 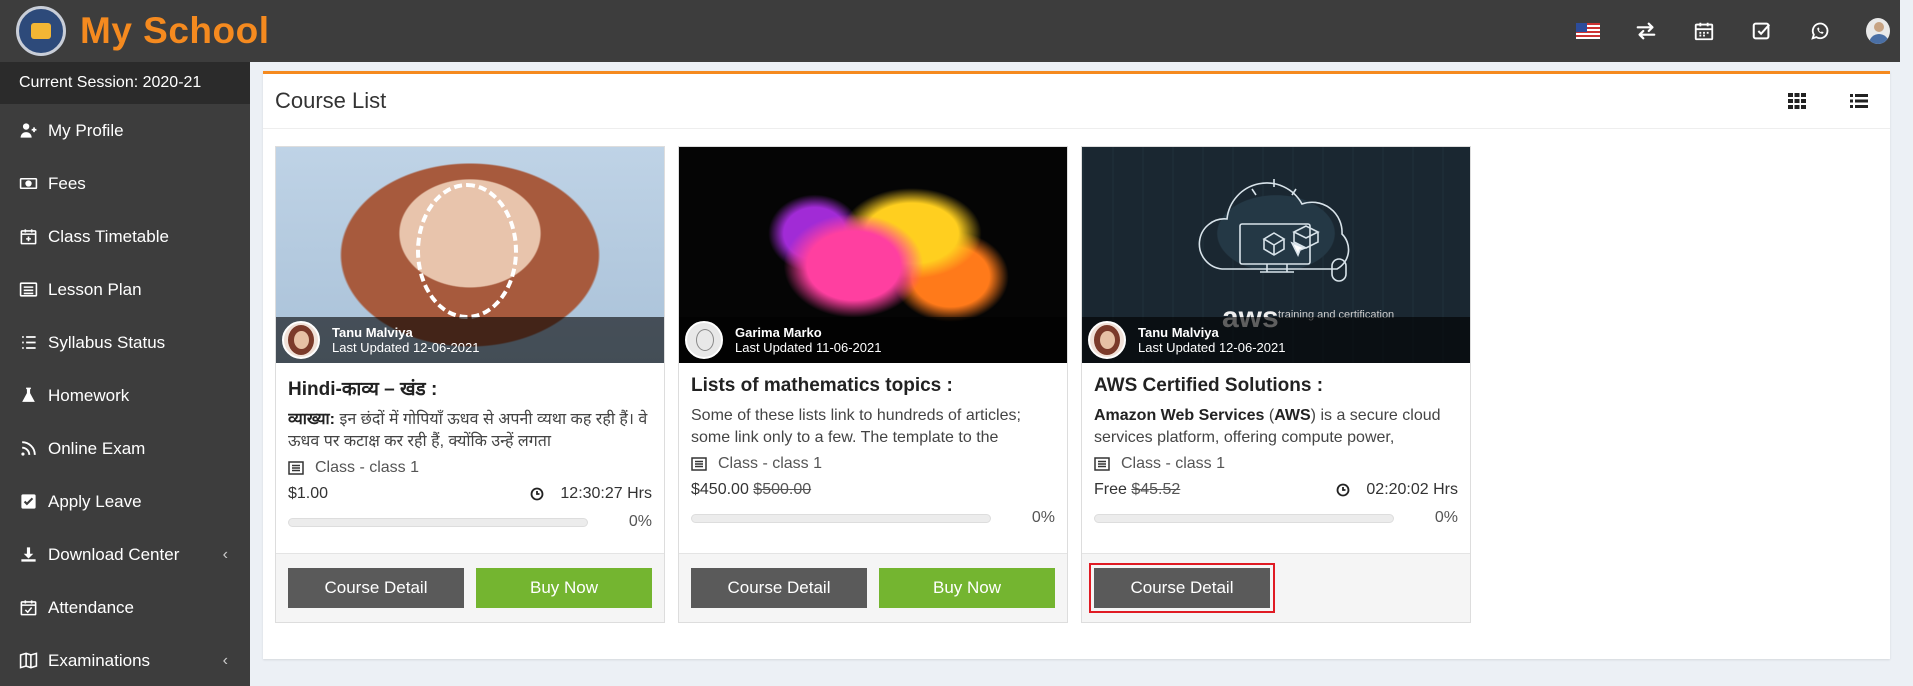 I want to click on last-updated: Last Updated 11-06-2021, so click(x=808, y=347).